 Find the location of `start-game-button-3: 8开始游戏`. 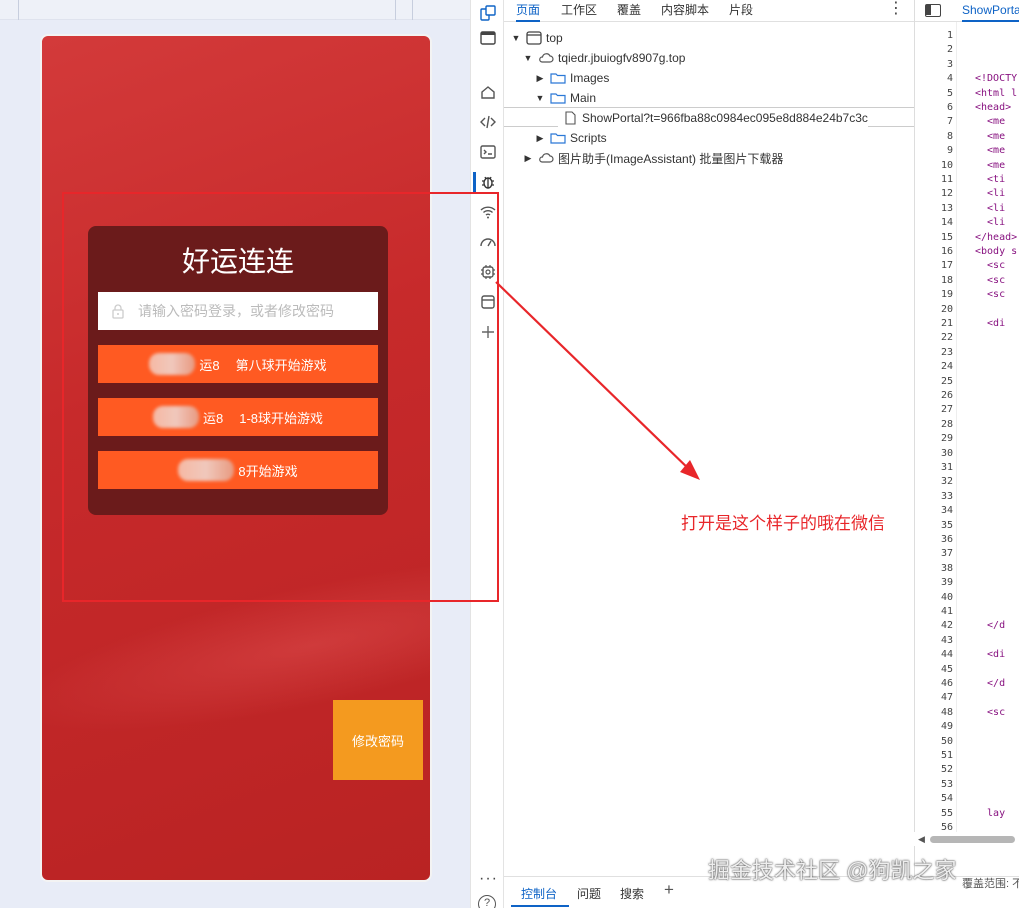

start-game-button-3: 8开始游戏 is located at coordinates (238, 470).